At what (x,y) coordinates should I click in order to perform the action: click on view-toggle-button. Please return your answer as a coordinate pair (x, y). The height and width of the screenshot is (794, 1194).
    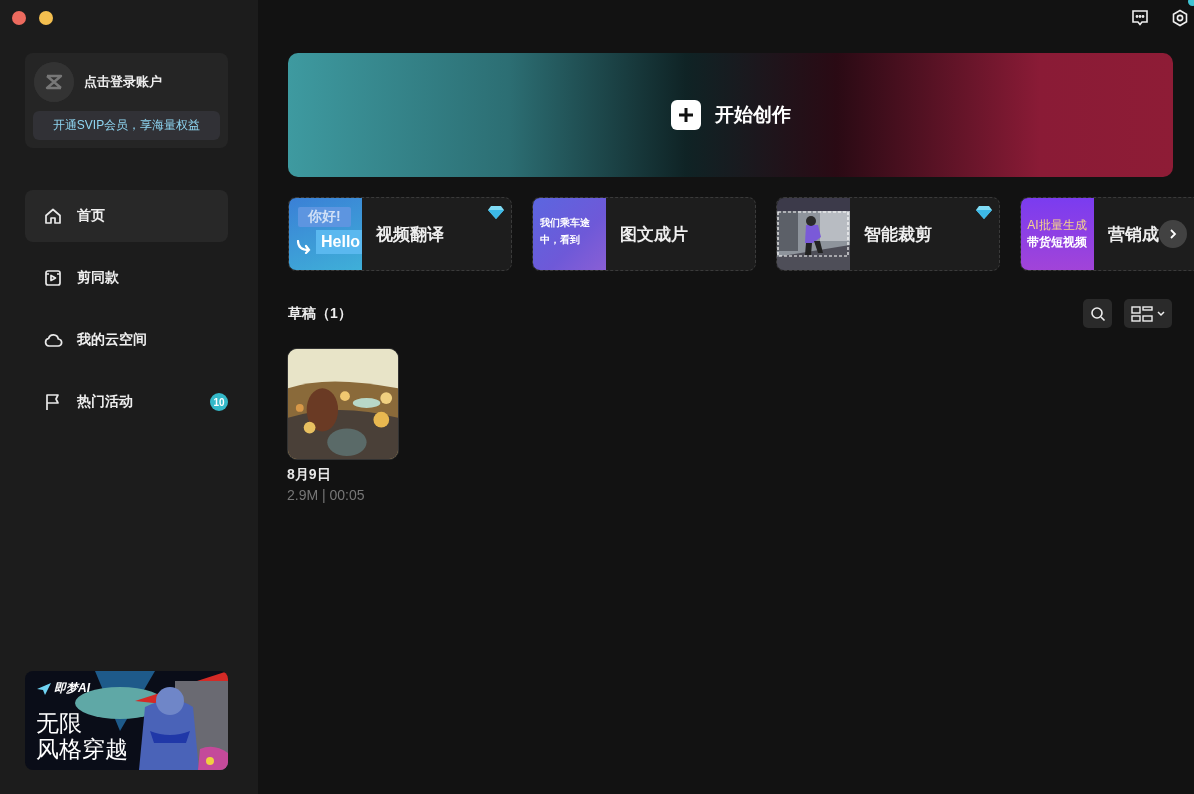
    Looking at the image, I should click on (1148, 313).